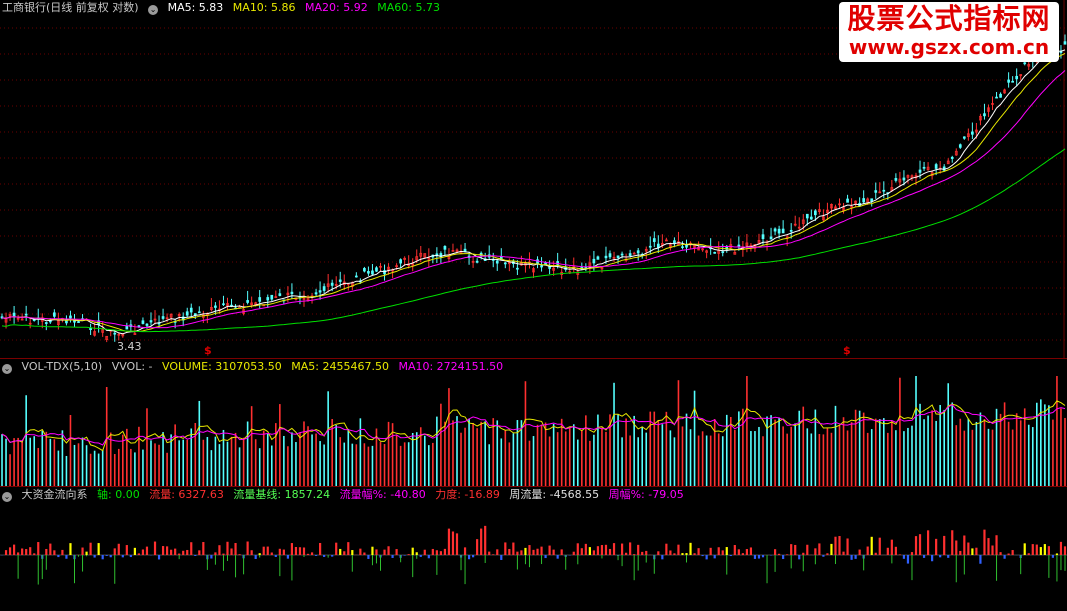  Describe the element at coordinates (186, 494) in the screenshot. I see `flow-readout: 流量: 6327.63` at that location.